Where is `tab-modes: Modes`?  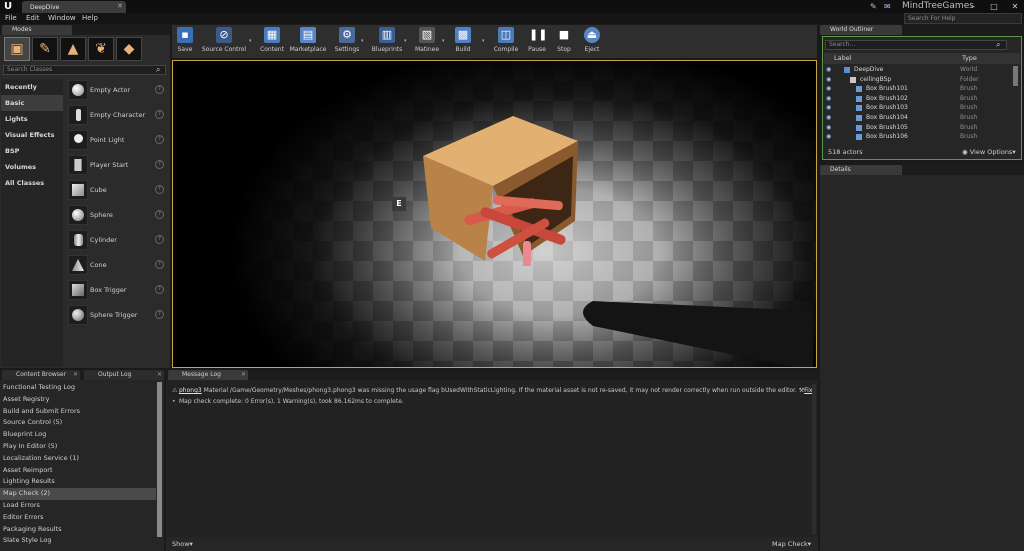 tab-modes: Modes is located at coordinates (37, 30).